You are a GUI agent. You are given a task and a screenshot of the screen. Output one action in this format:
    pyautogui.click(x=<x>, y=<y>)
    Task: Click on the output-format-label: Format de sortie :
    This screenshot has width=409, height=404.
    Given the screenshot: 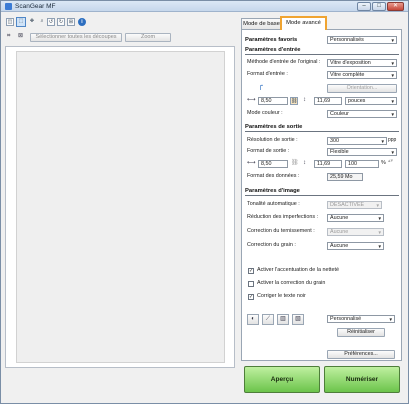 What is the action you would take?
    pyautogui.click(x=268, y=151)
    